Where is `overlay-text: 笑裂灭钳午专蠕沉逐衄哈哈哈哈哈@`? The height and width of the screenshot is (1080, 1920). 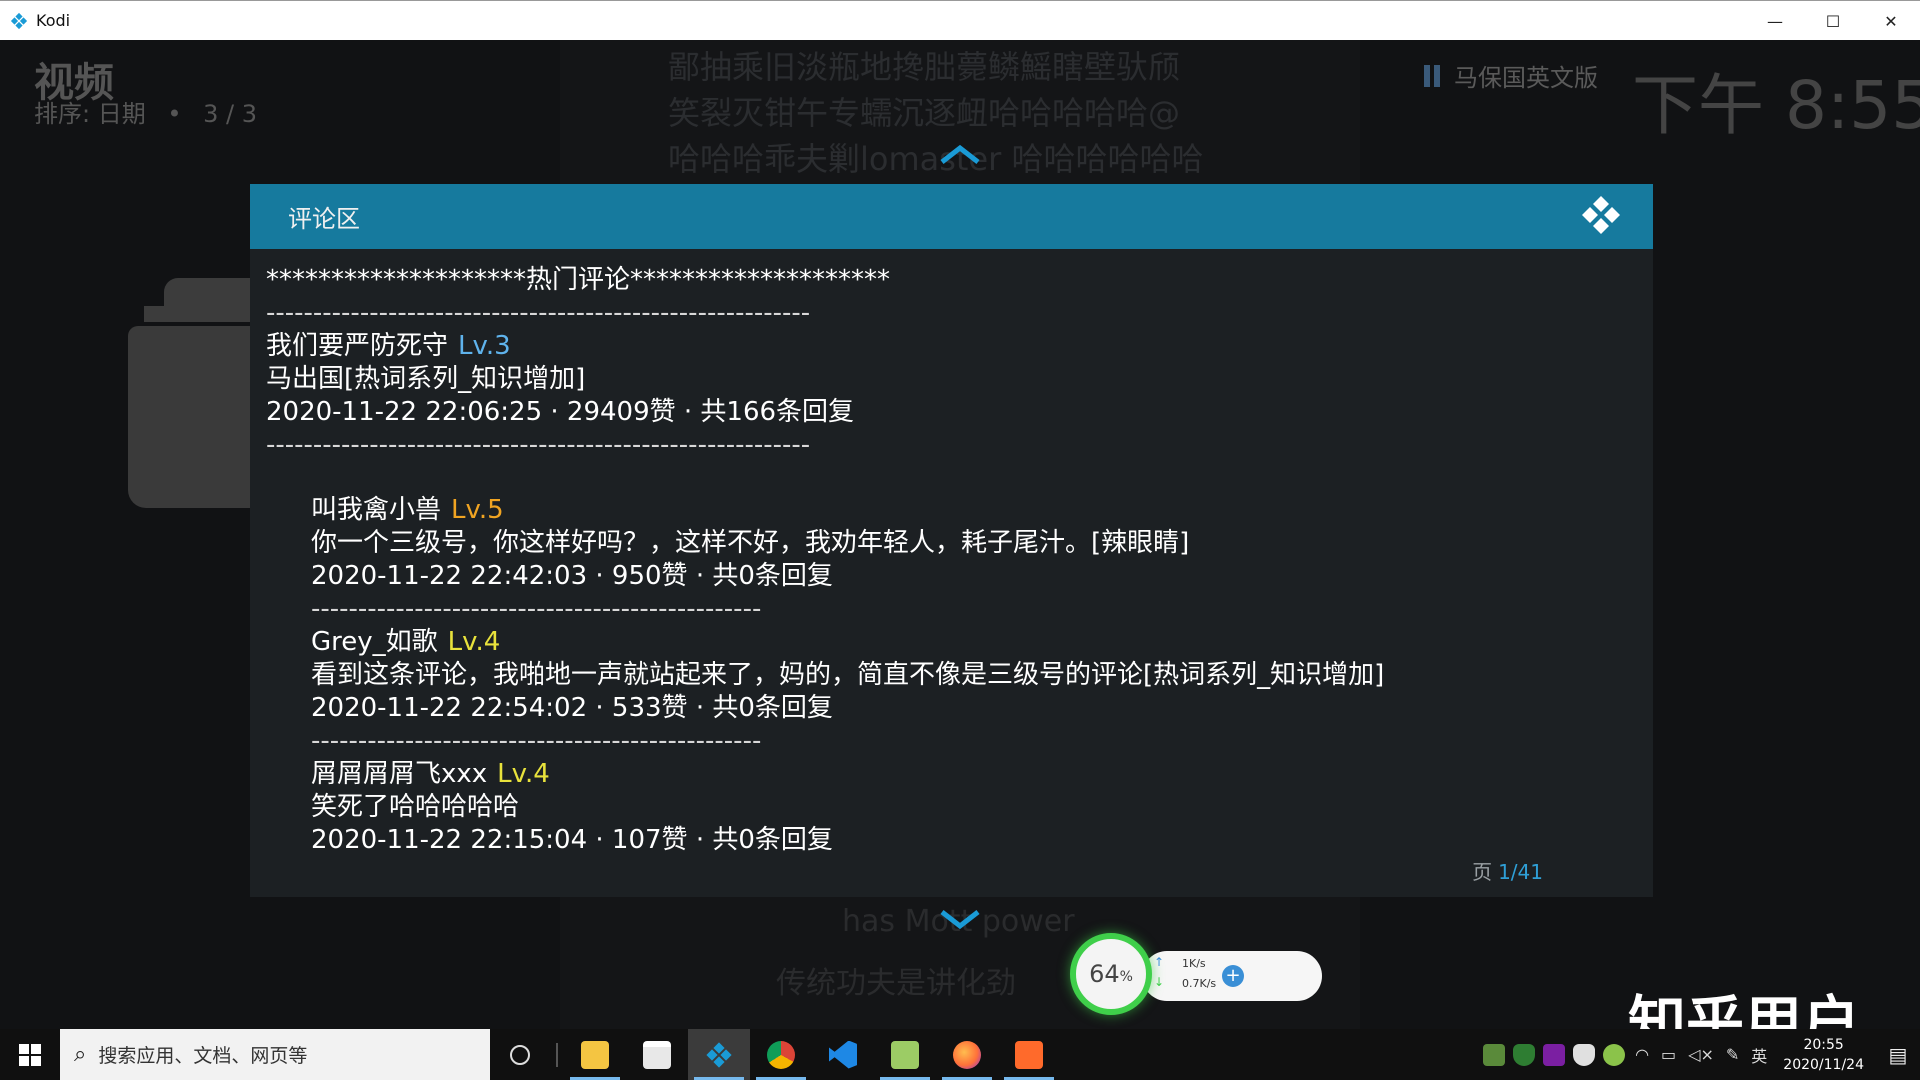
overlay-text: 笑裂灭钳午专蠕沉逐衄哈哈哈哈哈@ is located at coordinates (924, 113).